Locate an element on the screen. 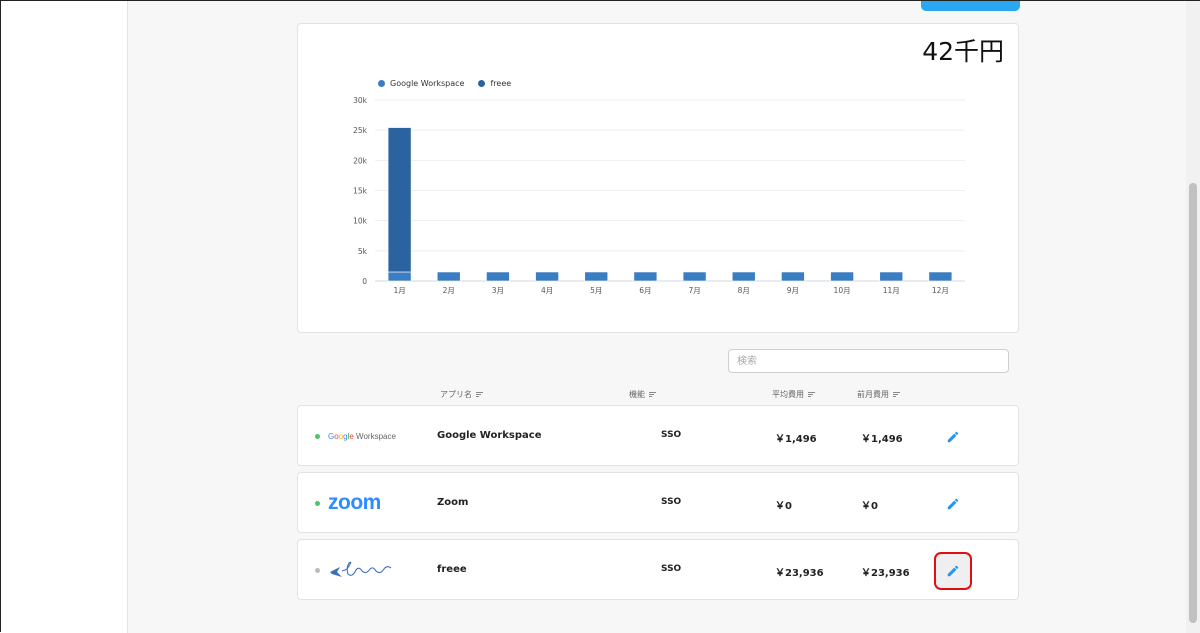 This screenshot has width=1200, height=633. app-name: Google Workspace is located at coordinates (489, 435).